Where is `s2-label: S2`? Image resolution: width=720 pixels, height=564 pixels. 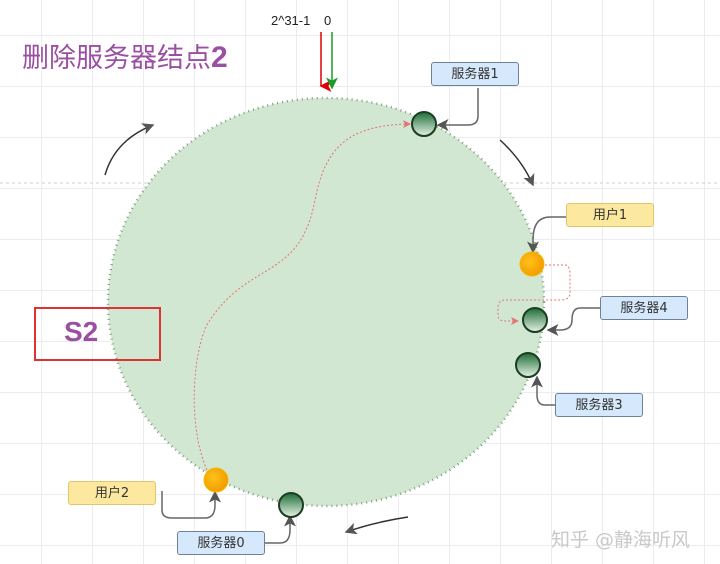 s2-label: S2 is located at coordinates (81, 331).